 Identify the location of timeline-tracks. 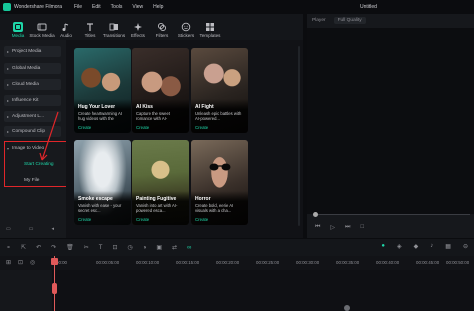
(237, 290).